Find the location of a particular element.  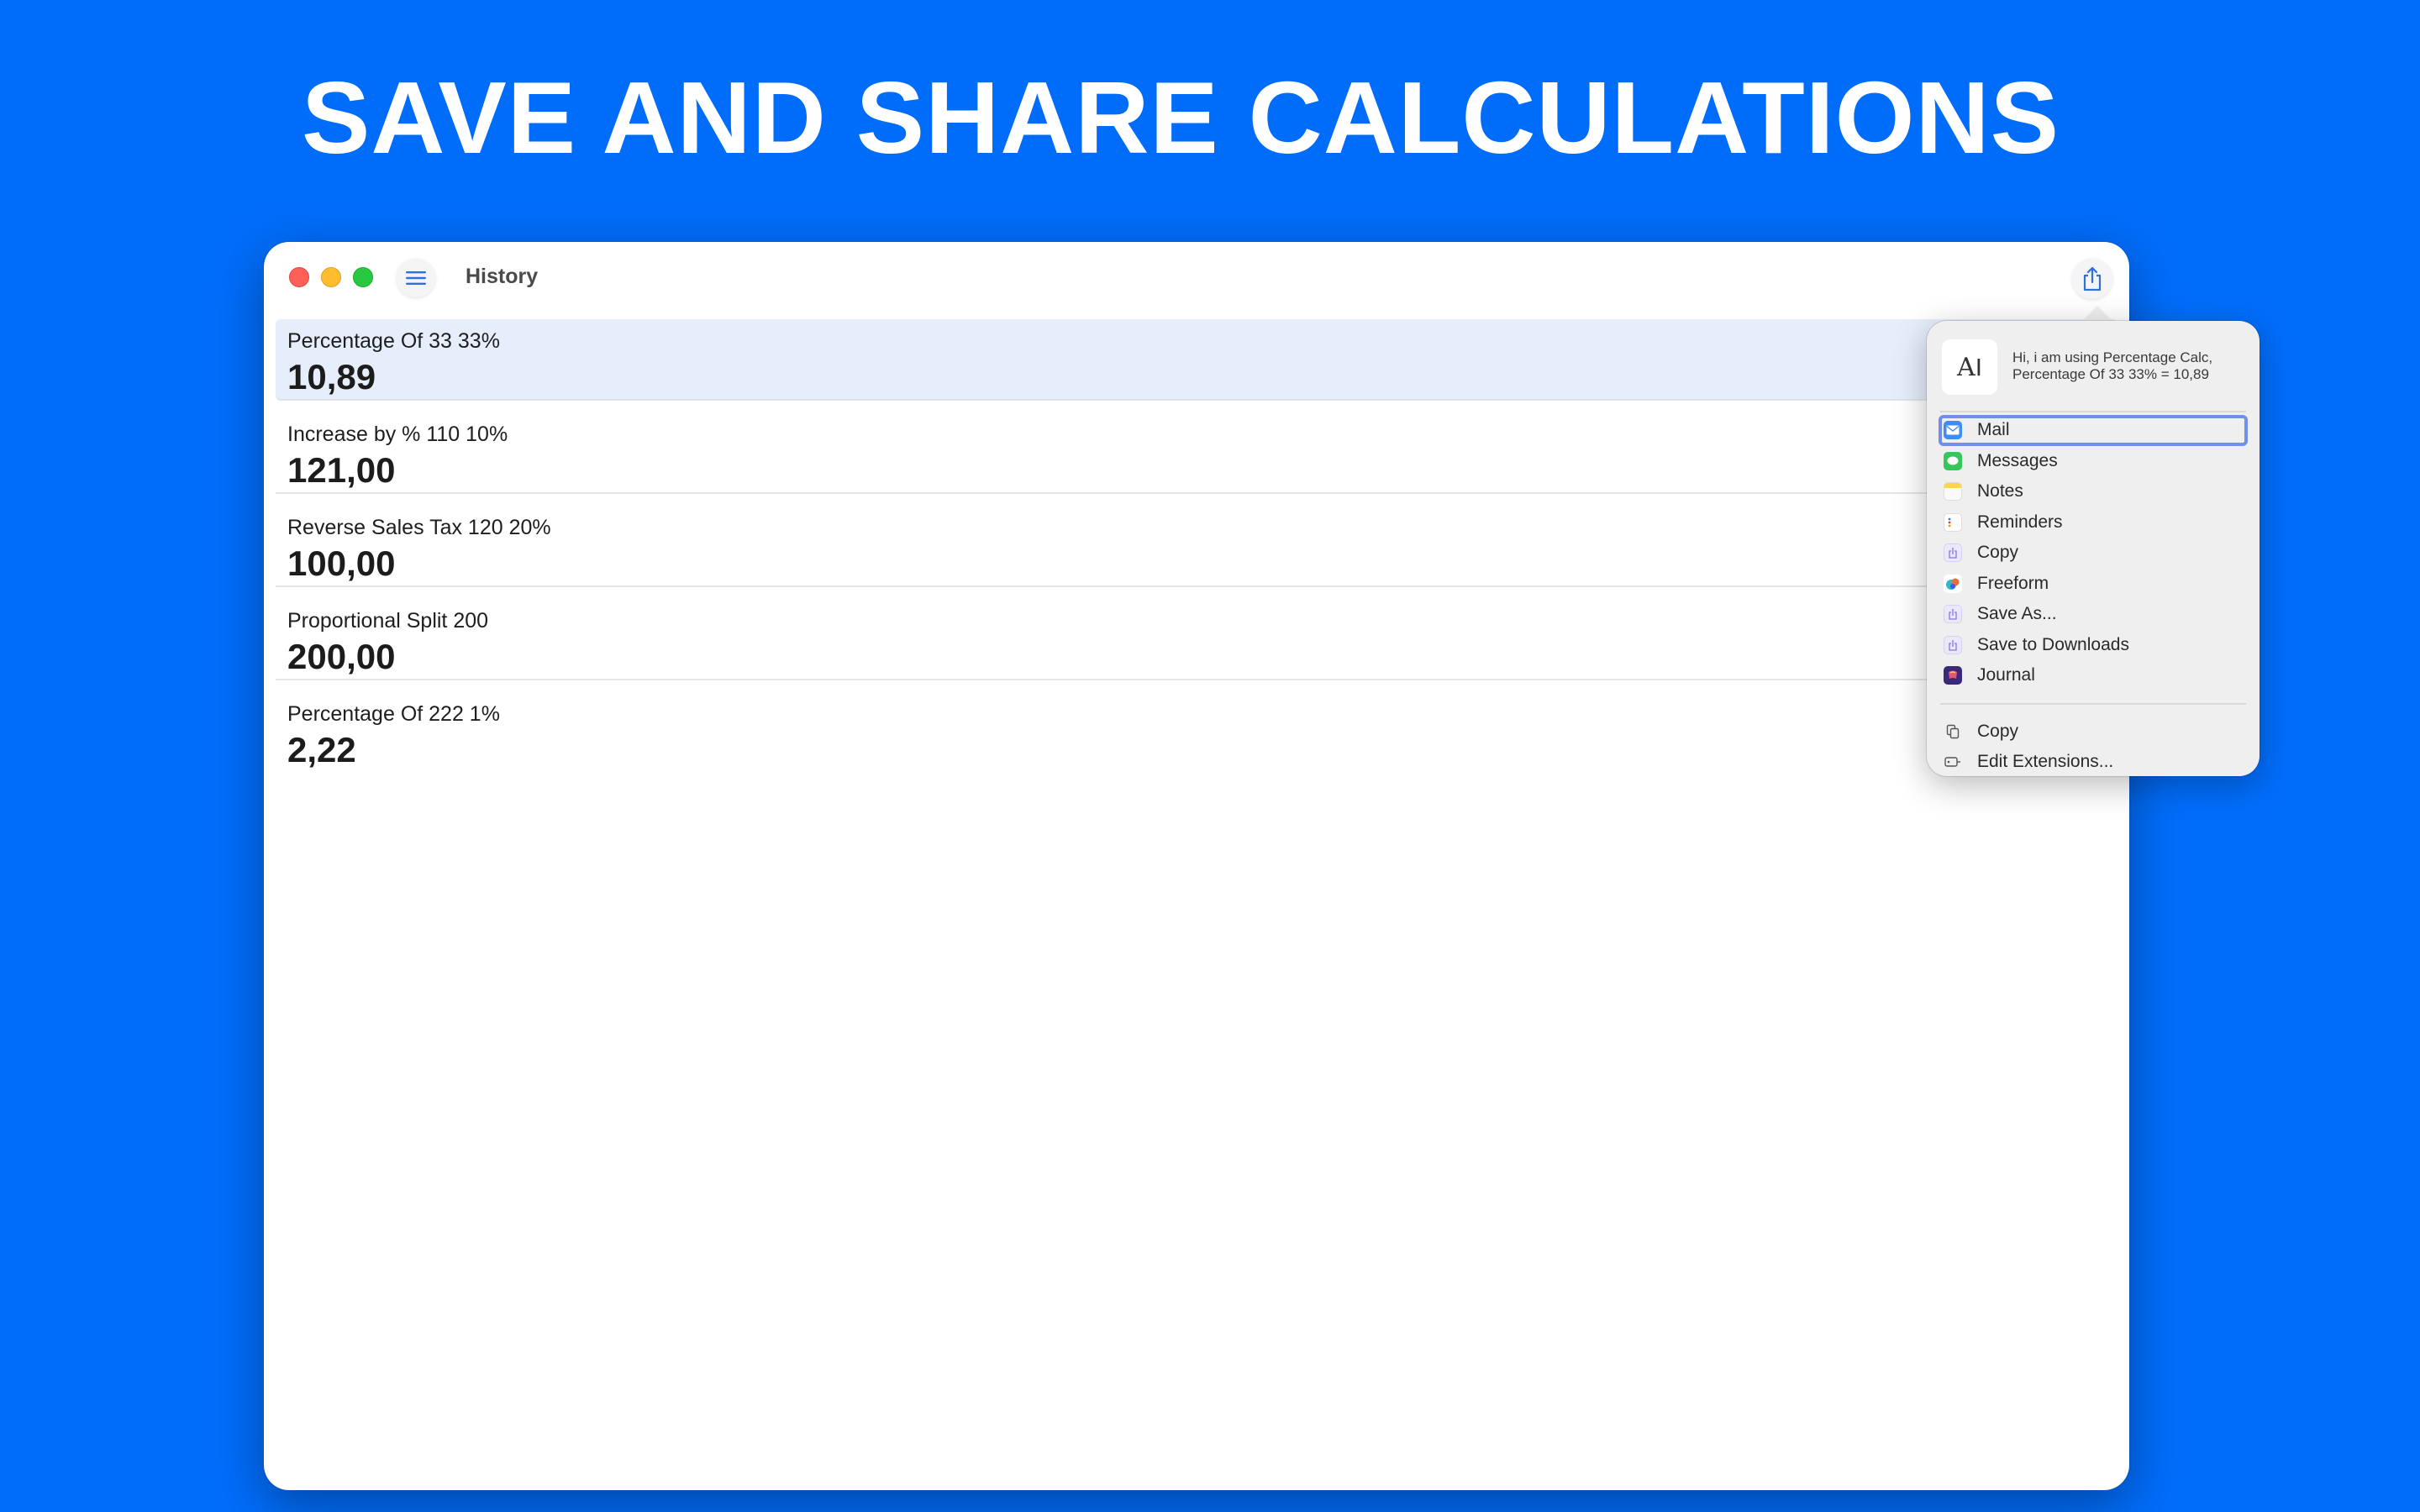

share-item-label: Save to Downloads is located at coordinates (2053, 644).